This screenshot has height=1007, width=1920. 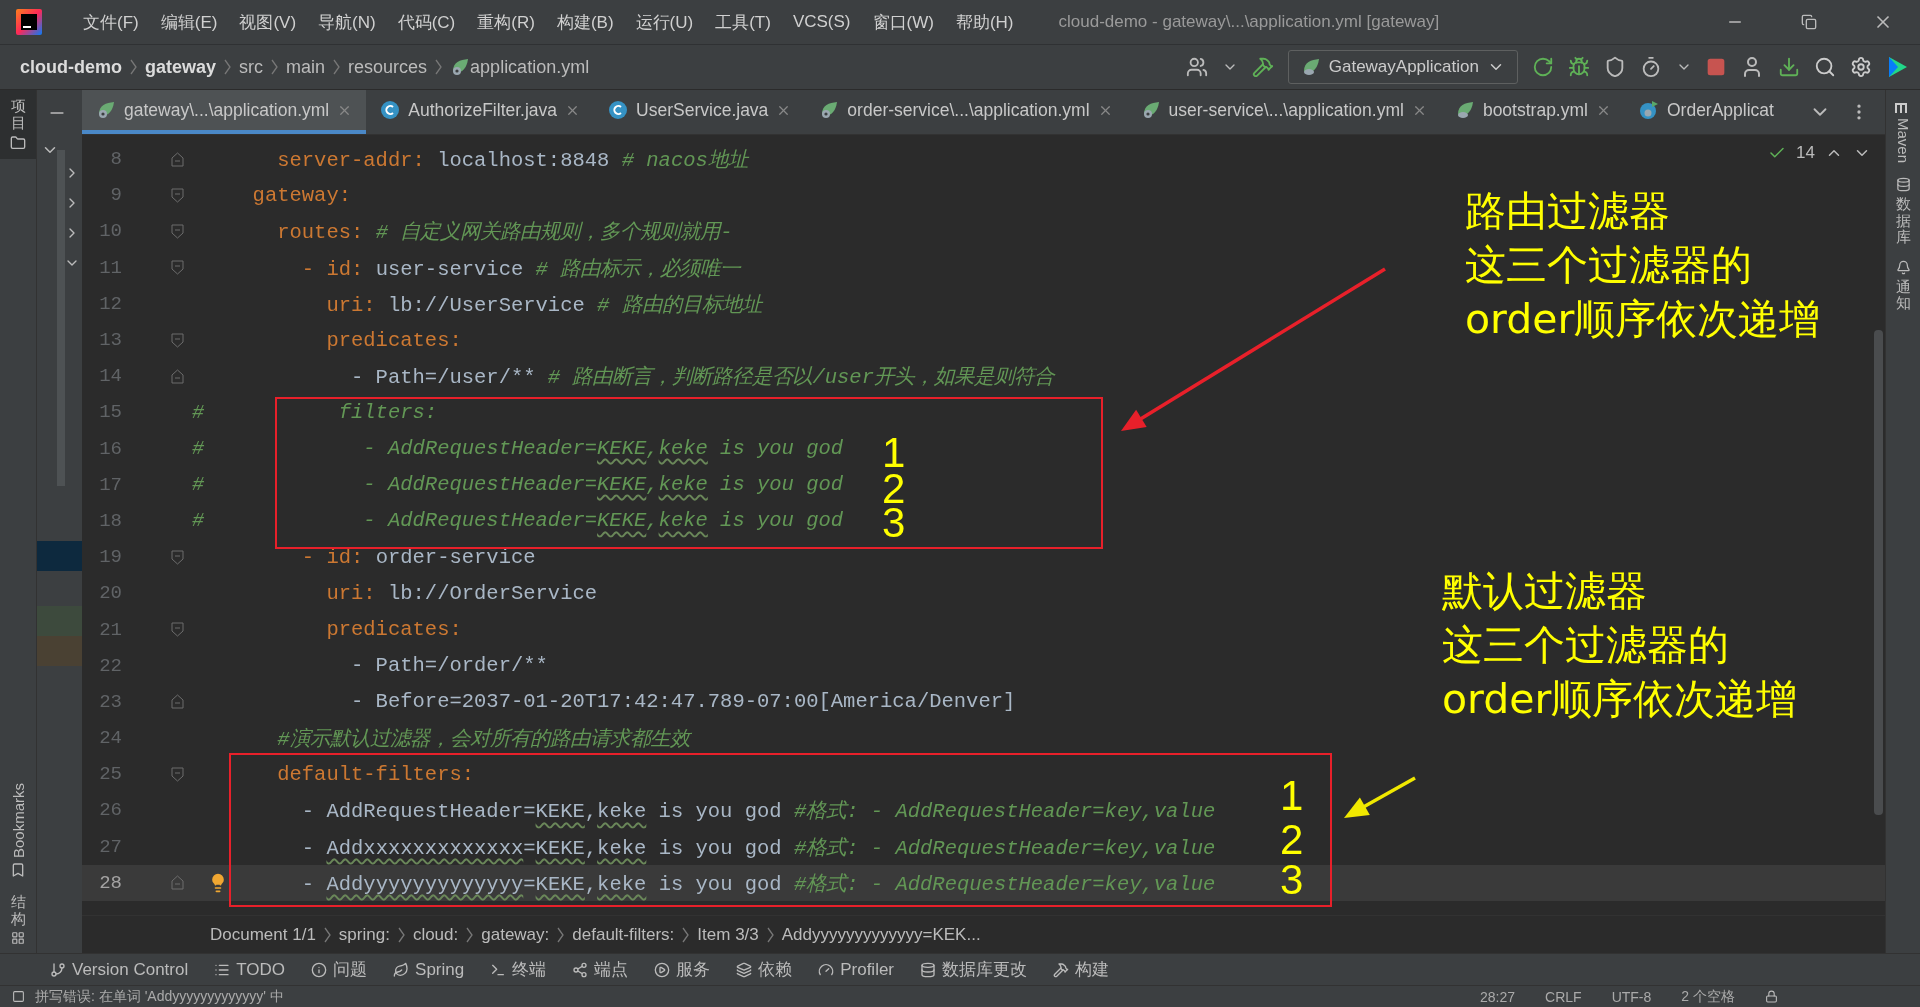 What do you see at coordinates (1706, 112) in the screenshot?
I see `editor-tab: OrderApplicat` at bounding box center [1706, 112].